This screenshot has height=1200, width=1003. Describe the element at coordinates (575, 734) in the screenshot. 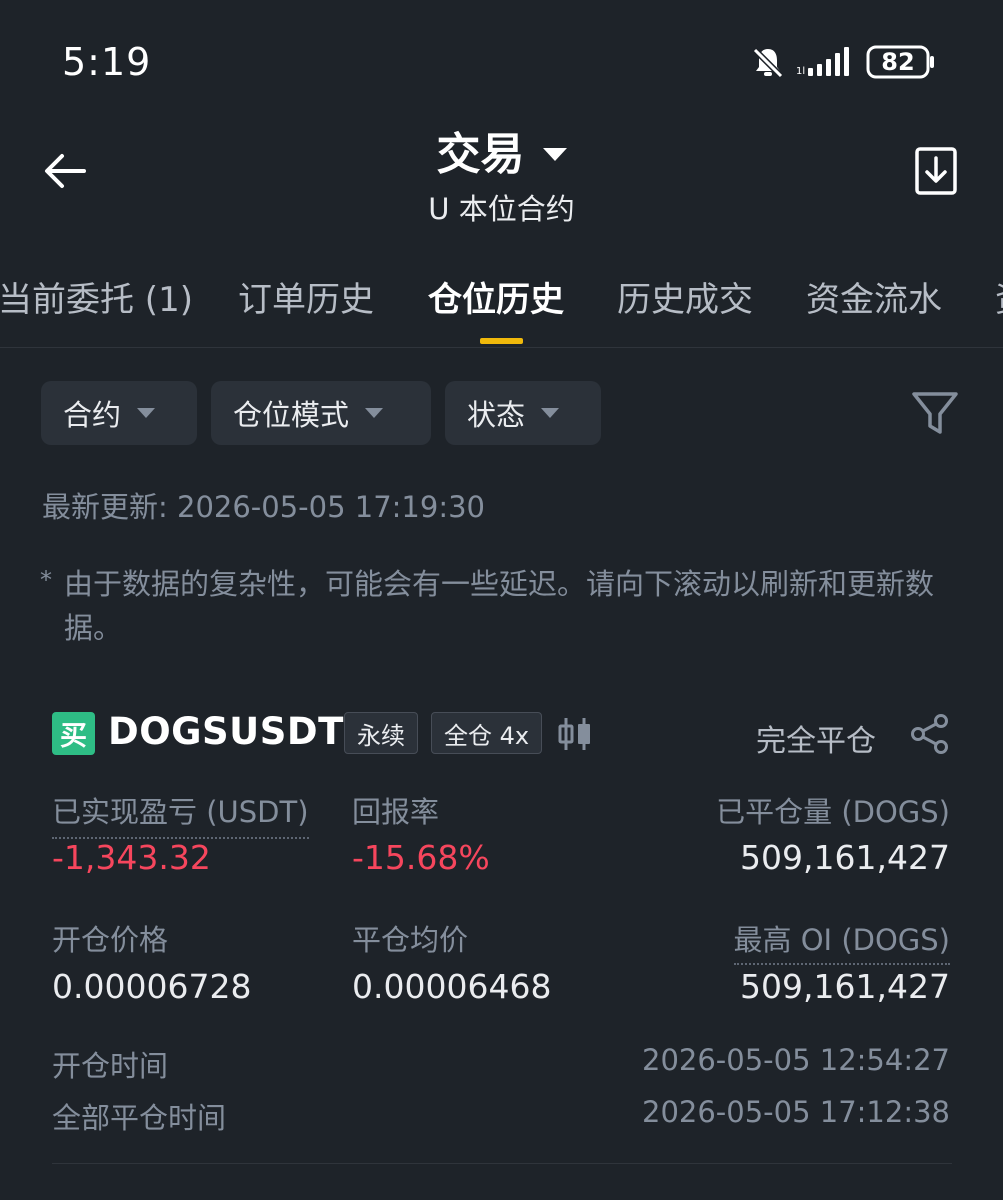

I see `candlestick-chart-icon` at that location.